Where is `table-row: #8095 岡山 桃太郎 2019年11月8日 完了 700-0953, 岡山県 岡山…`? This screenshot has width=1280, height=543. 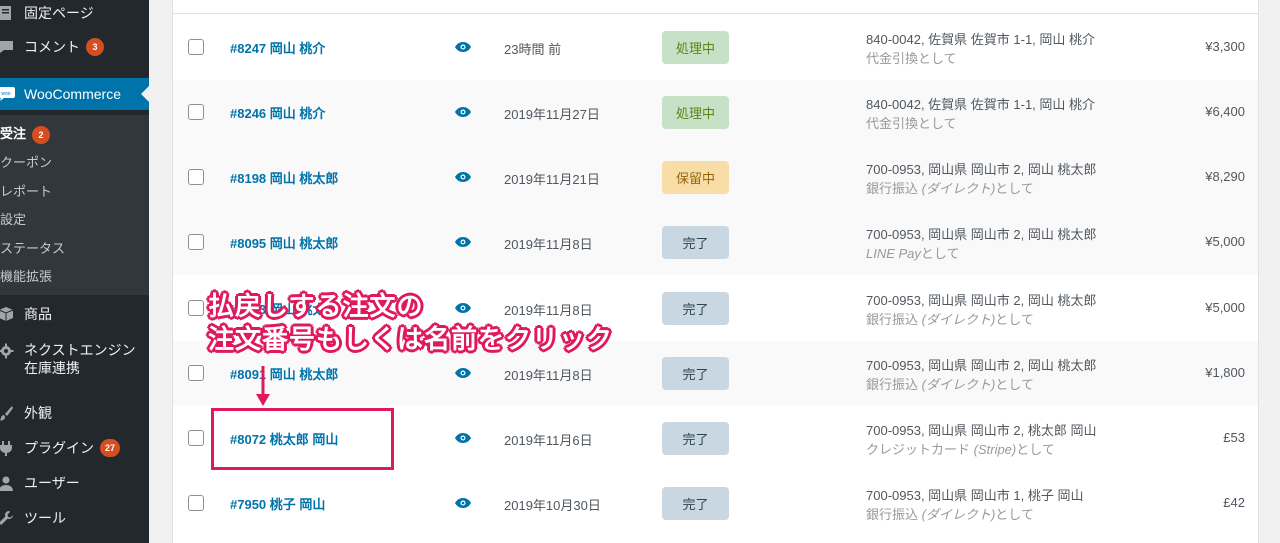
table-row: #8095 岡山 桃太郎 2019年11月8日 完了 700-0953, 岡山県 岡山… is located at coordinates (715, 242).